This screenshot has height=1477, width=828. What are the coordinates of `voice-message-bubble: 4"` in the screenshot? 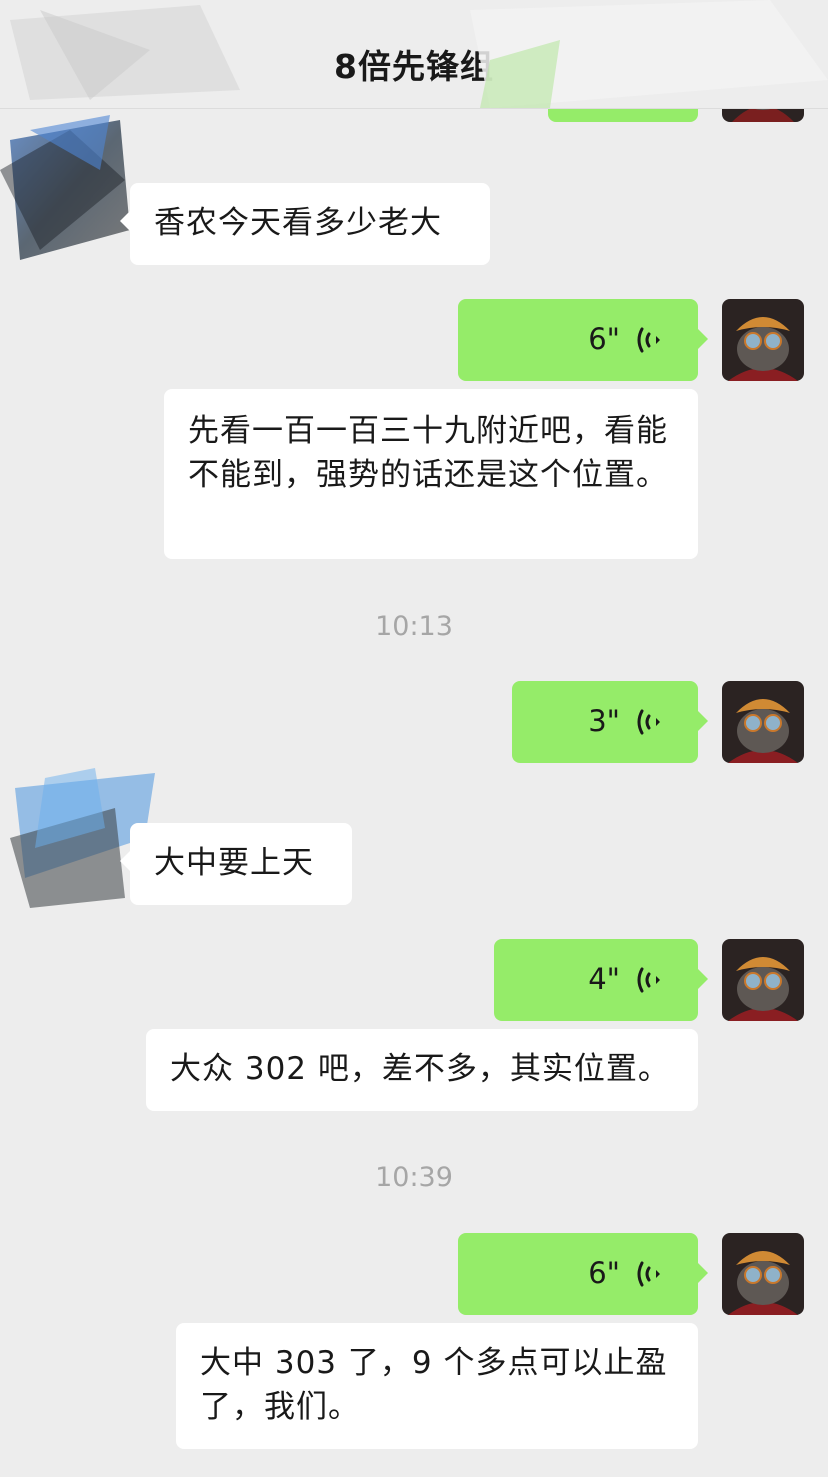 It's located at (601, 980).